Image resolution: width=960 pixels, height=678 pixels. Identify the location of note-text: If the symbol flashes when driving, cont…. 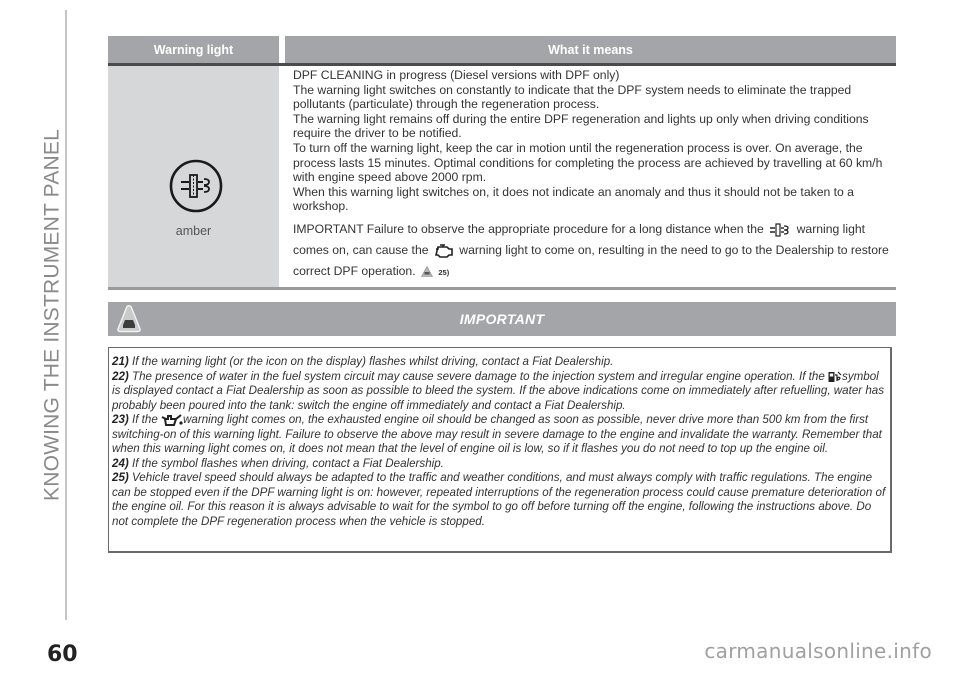
(288, 463).